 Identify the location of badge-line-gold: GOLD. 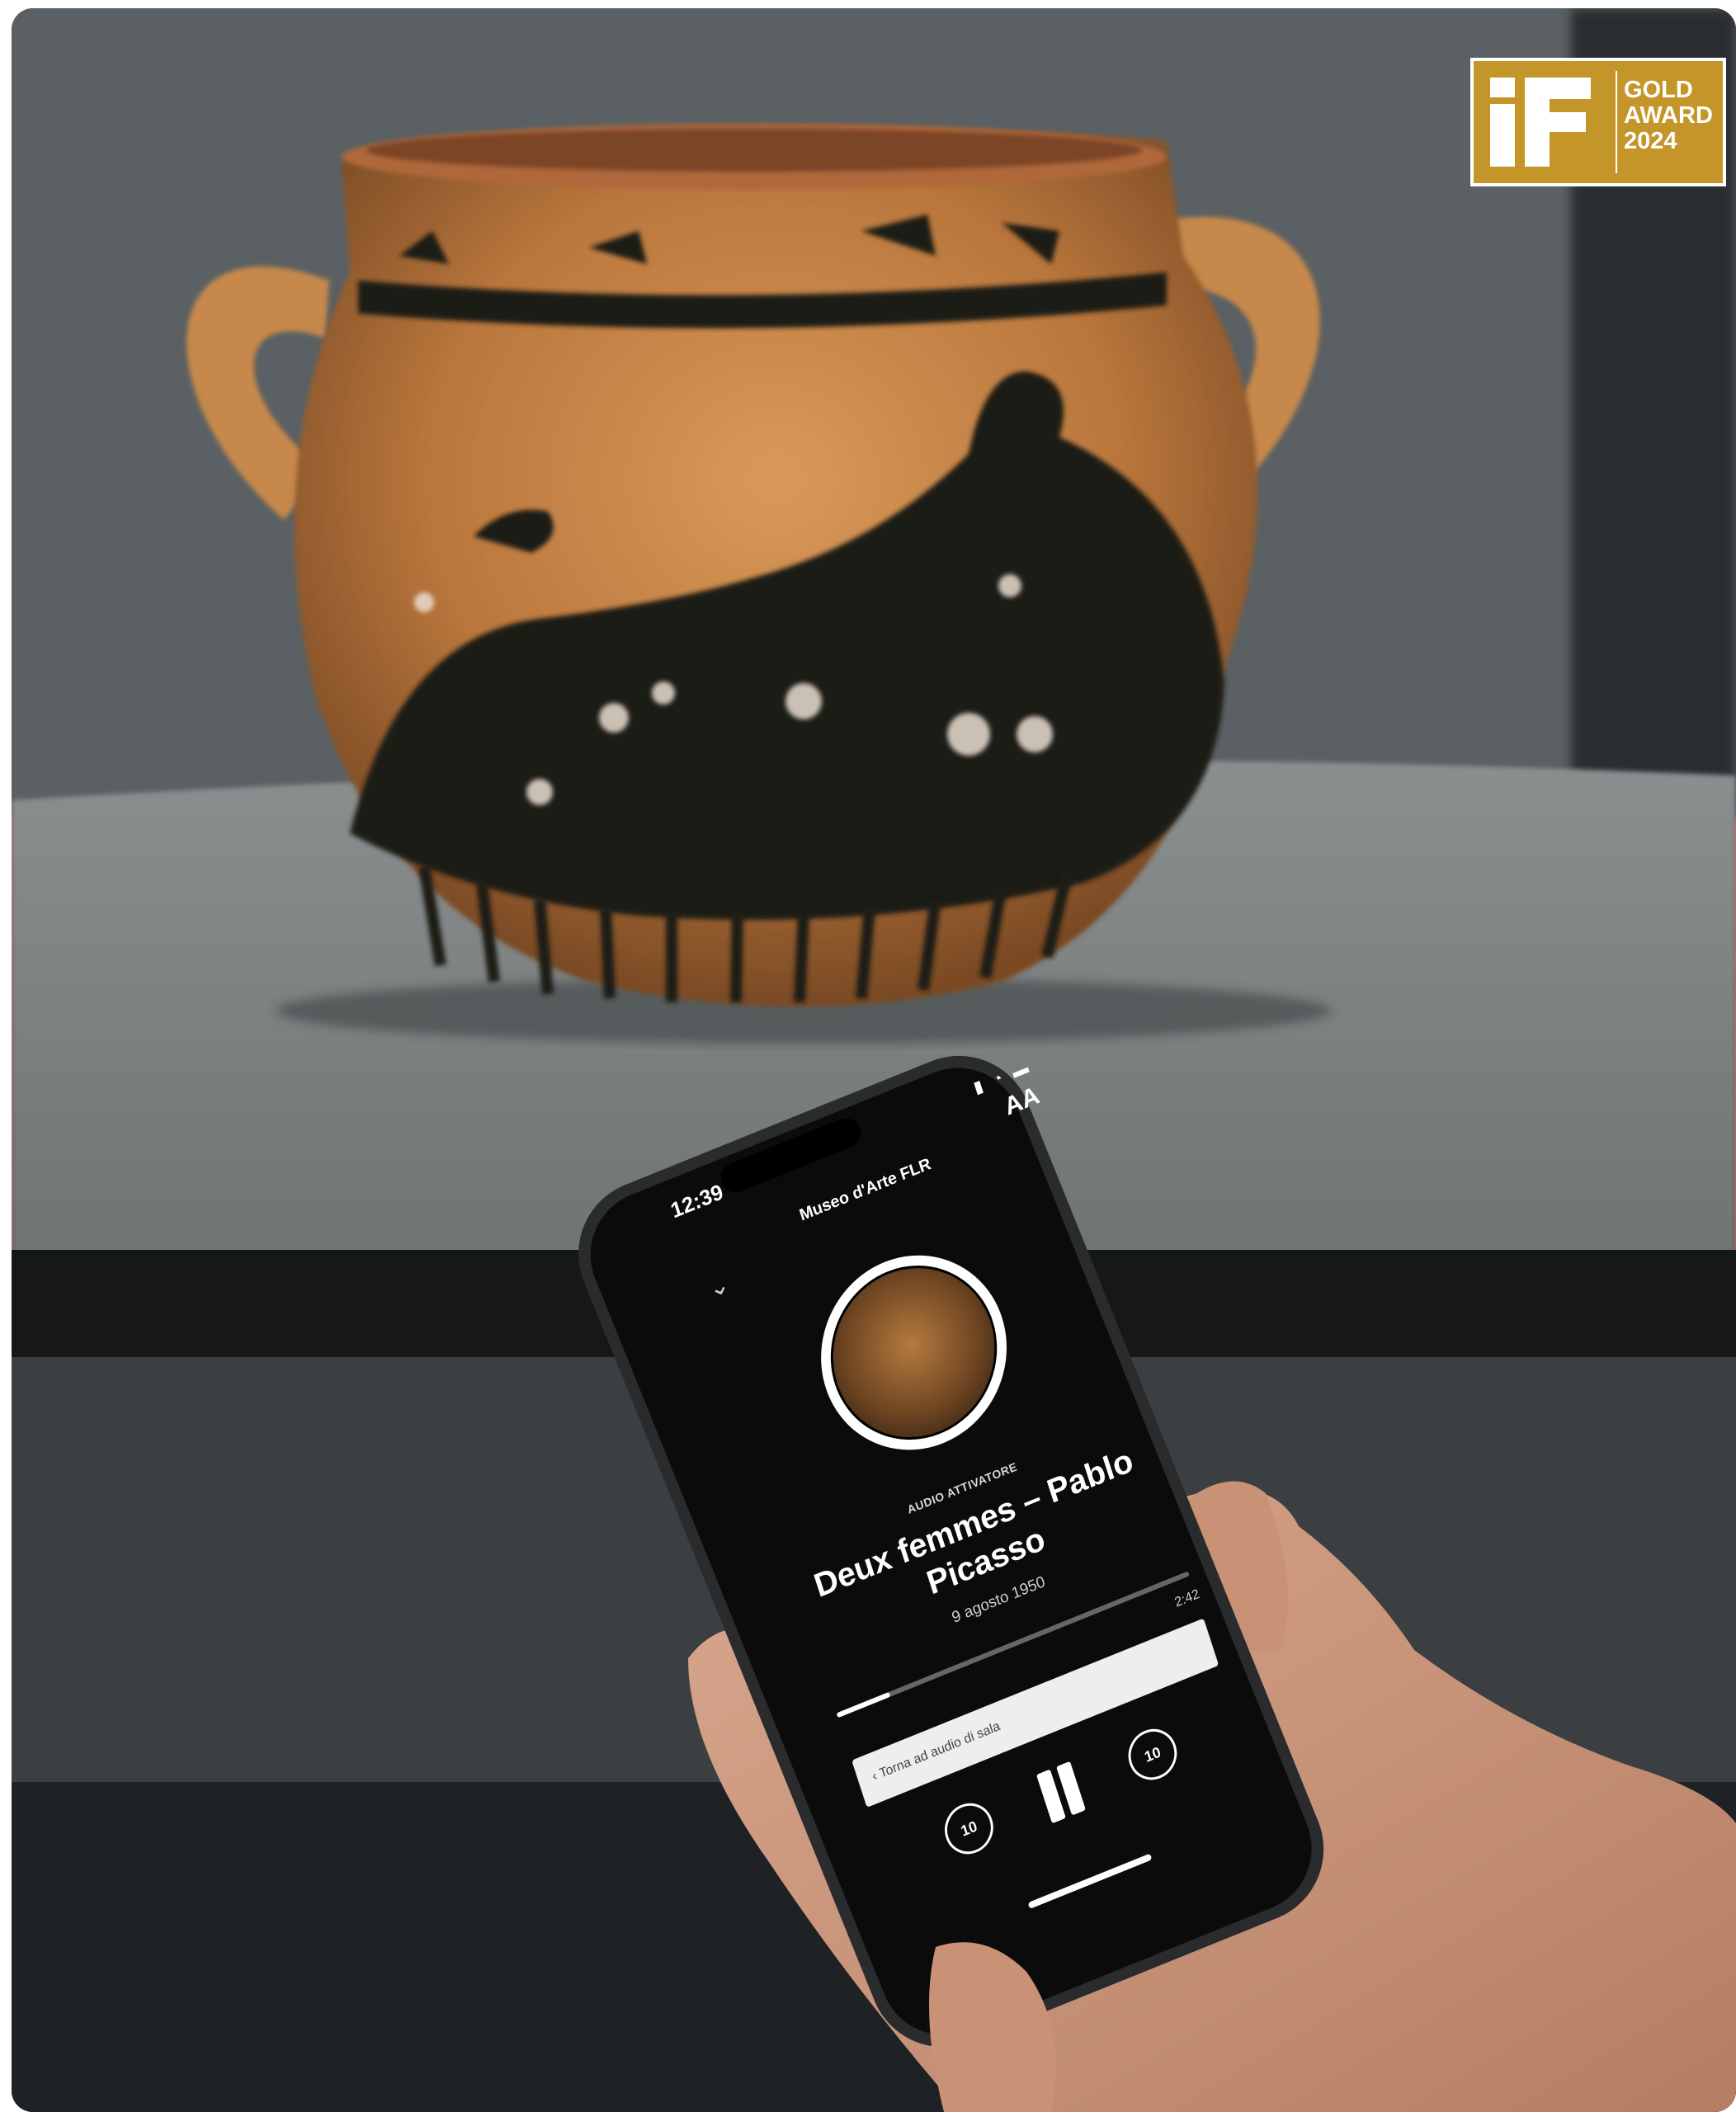
(1658, 90).